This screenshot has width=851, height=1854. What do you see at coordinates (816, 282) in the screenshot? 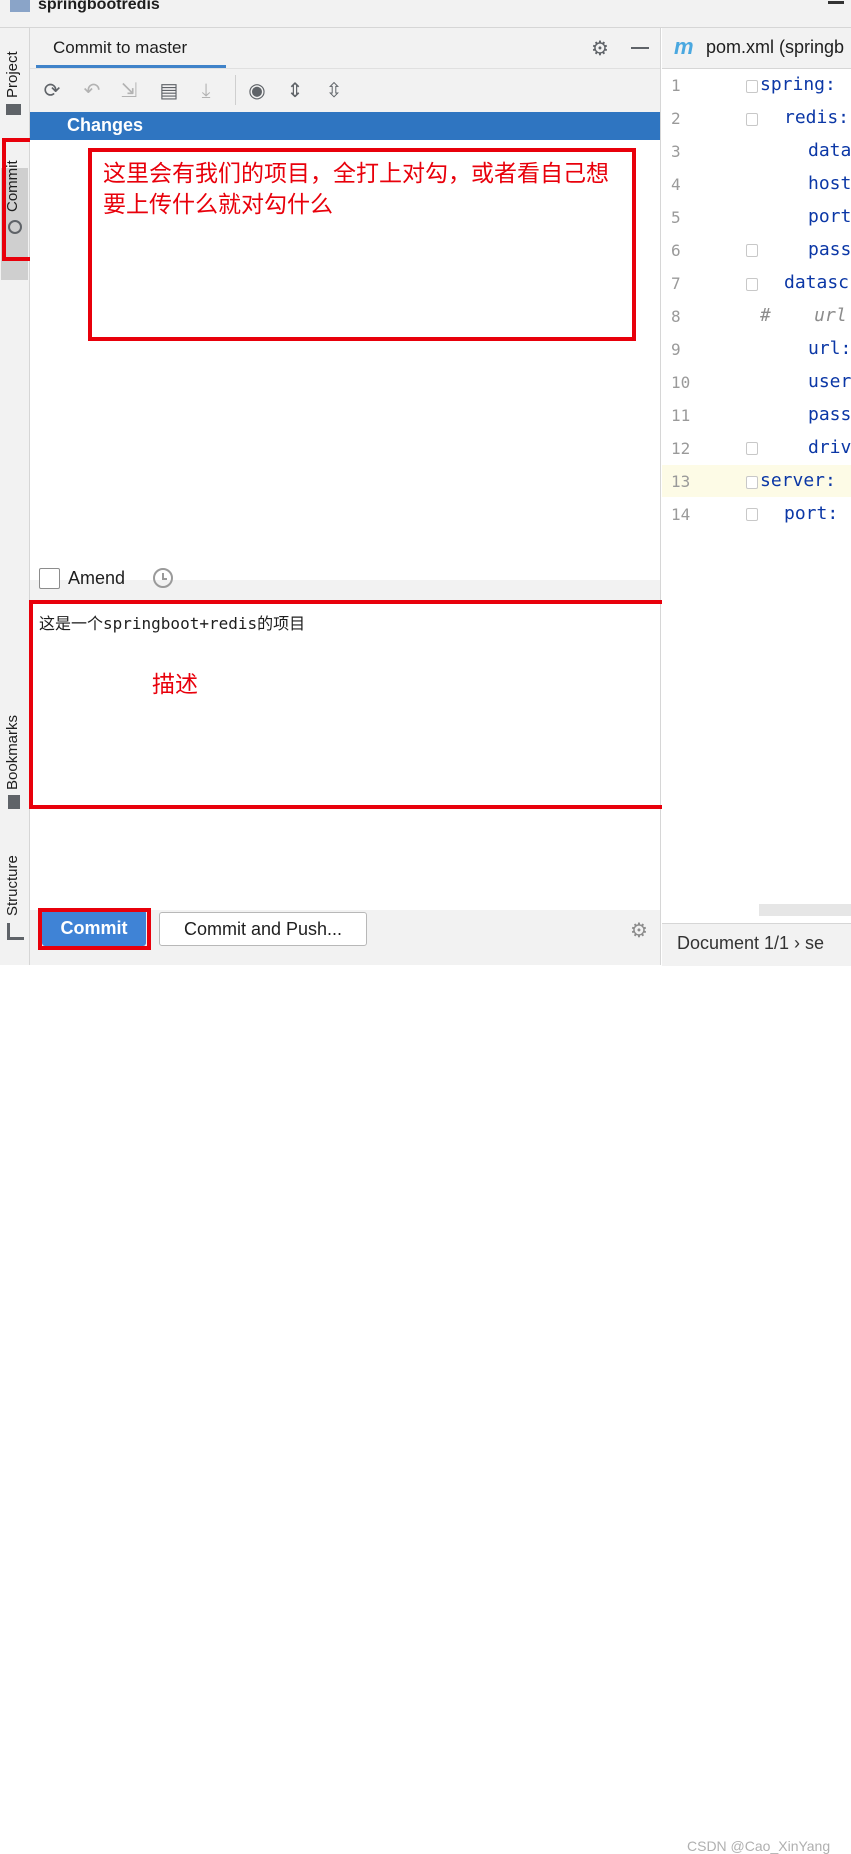
I see `code-line: datasc` at bounding box center [816, 282].